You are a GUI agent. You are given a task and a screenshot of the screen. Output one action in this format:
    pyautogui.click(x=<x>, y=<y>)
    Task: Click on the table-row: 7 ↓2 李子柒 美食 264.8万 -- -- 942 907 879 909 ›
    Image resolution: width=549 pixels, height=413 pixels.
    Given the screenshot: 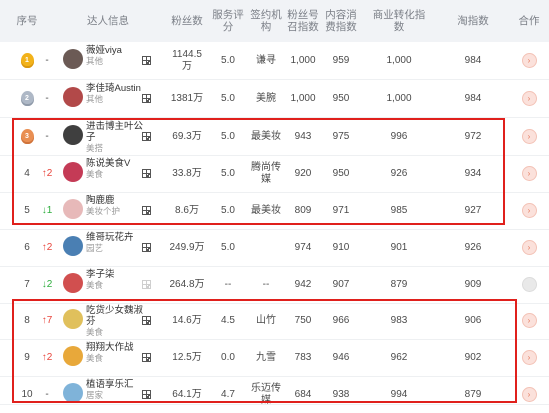 What is the action you would take?
    pyautogui.click(x=274, y=285)
    